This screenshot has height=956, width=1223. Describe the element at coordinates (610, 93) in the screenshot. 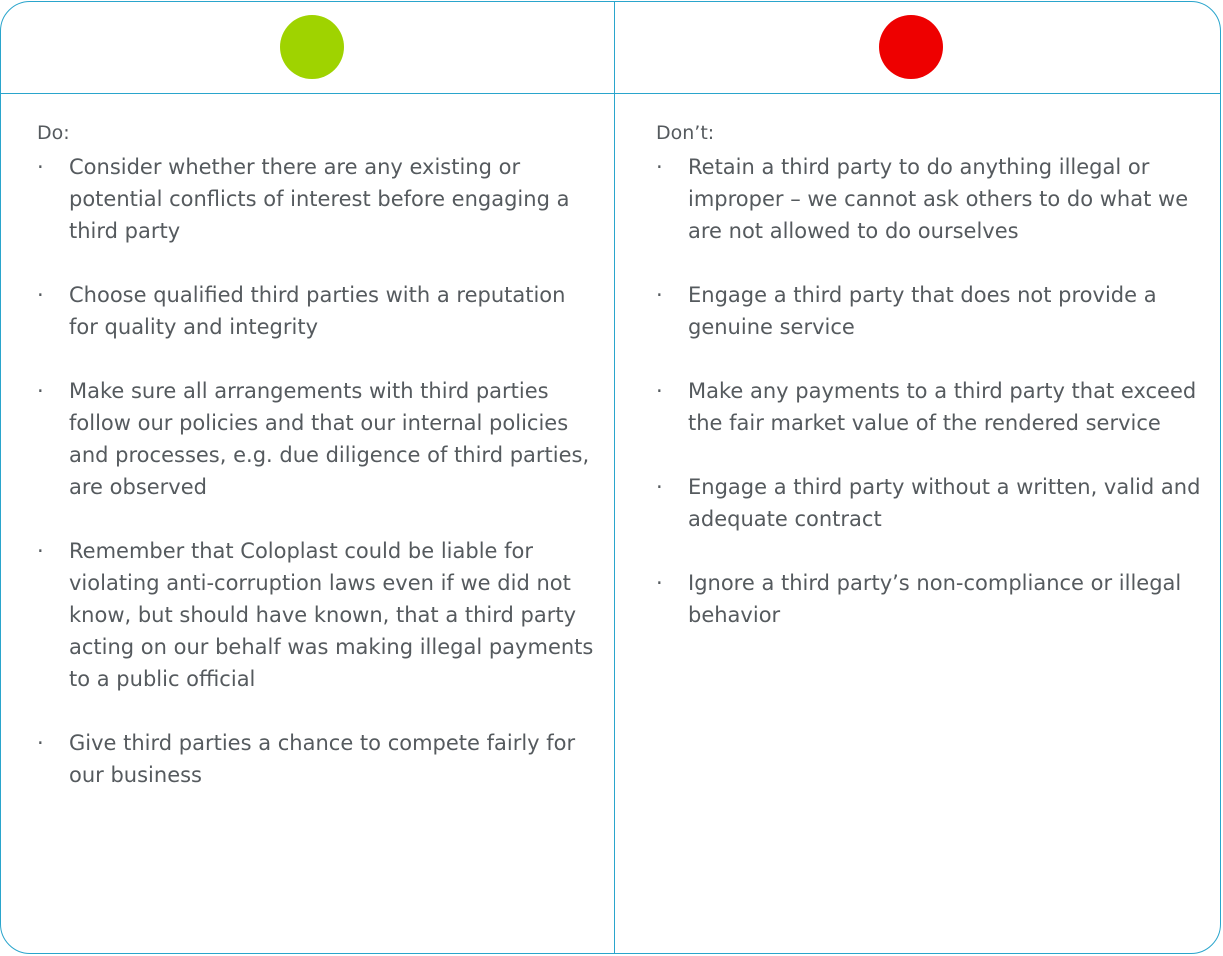

I see `header-divider` at that location.